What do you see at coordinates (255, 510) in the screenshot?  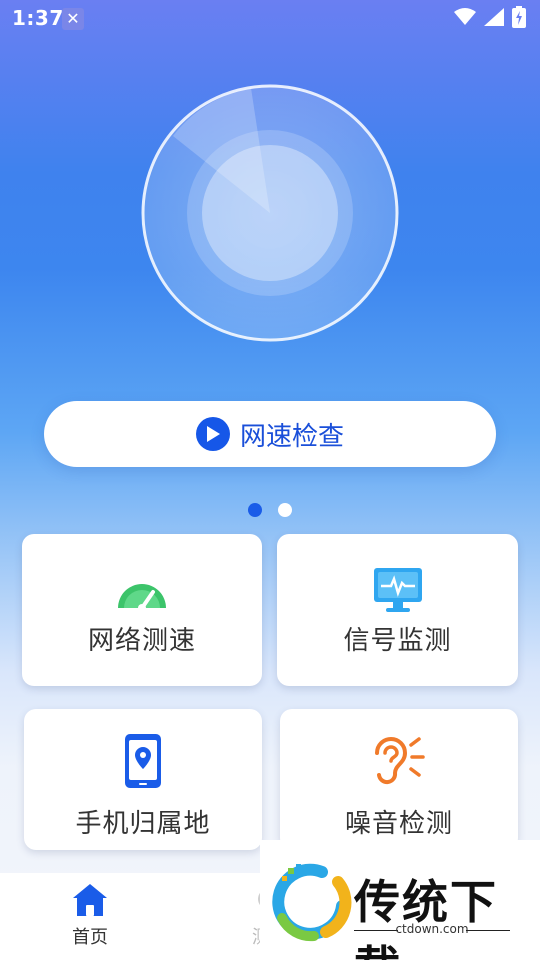 I see `pager-dot-active` at bounding box center [255, 510].